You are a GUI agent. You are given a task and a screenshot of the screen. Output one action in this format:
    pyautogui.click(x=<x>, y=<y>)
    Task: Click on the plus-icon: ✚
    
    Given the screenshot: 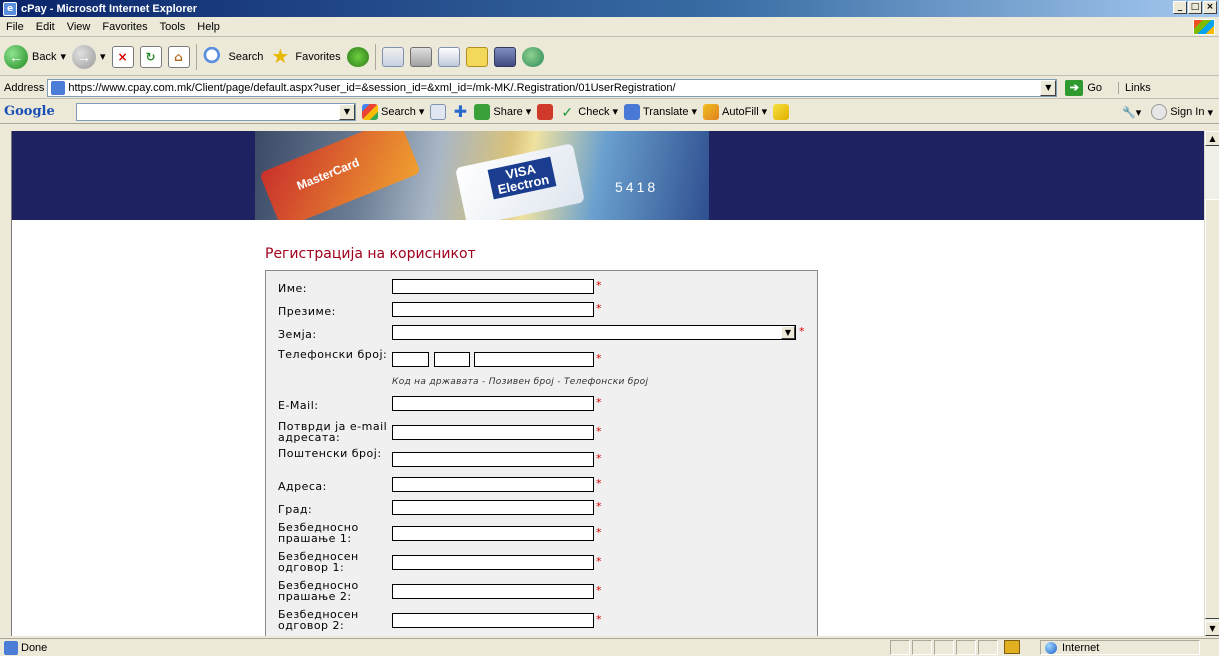 What is the action you would take?
    pyautogui.click(x=460, y=111)
    